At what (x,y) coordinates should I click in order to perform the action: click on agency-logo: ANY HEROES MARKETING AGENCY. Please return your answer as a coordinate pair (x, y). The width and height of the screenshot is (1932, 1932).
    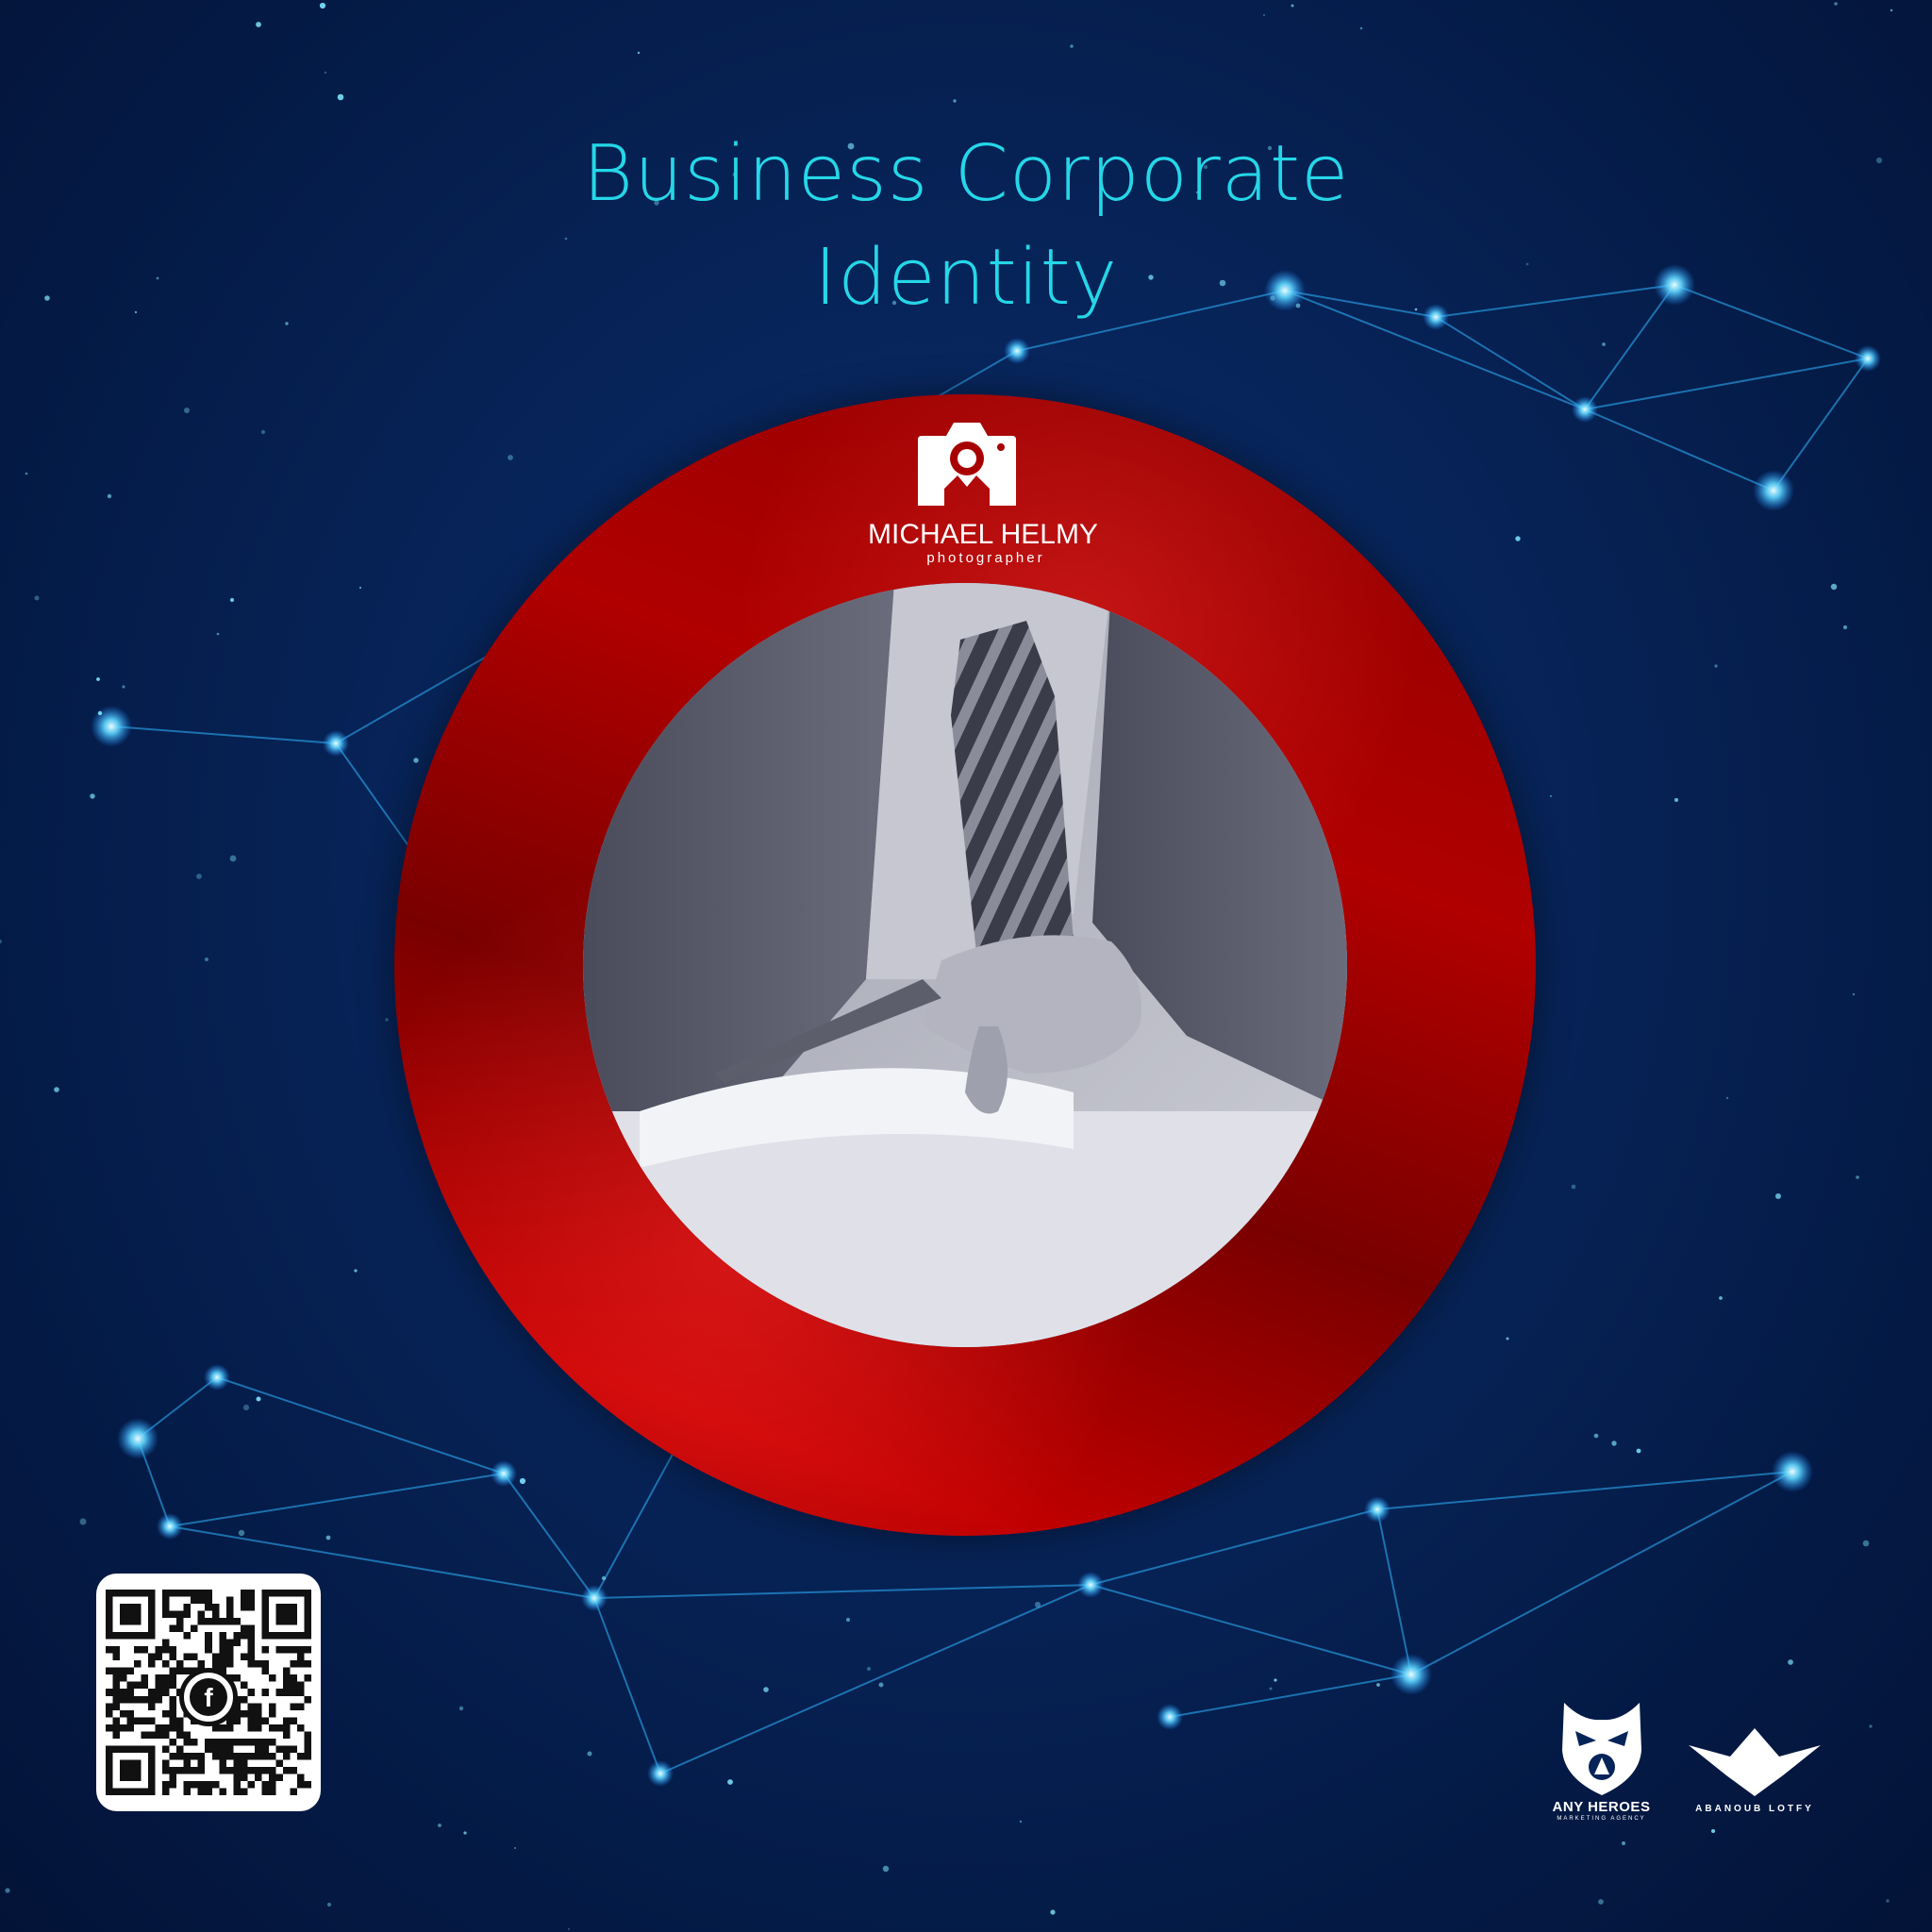
    Looking at the image, I should click on (1601, 1758).